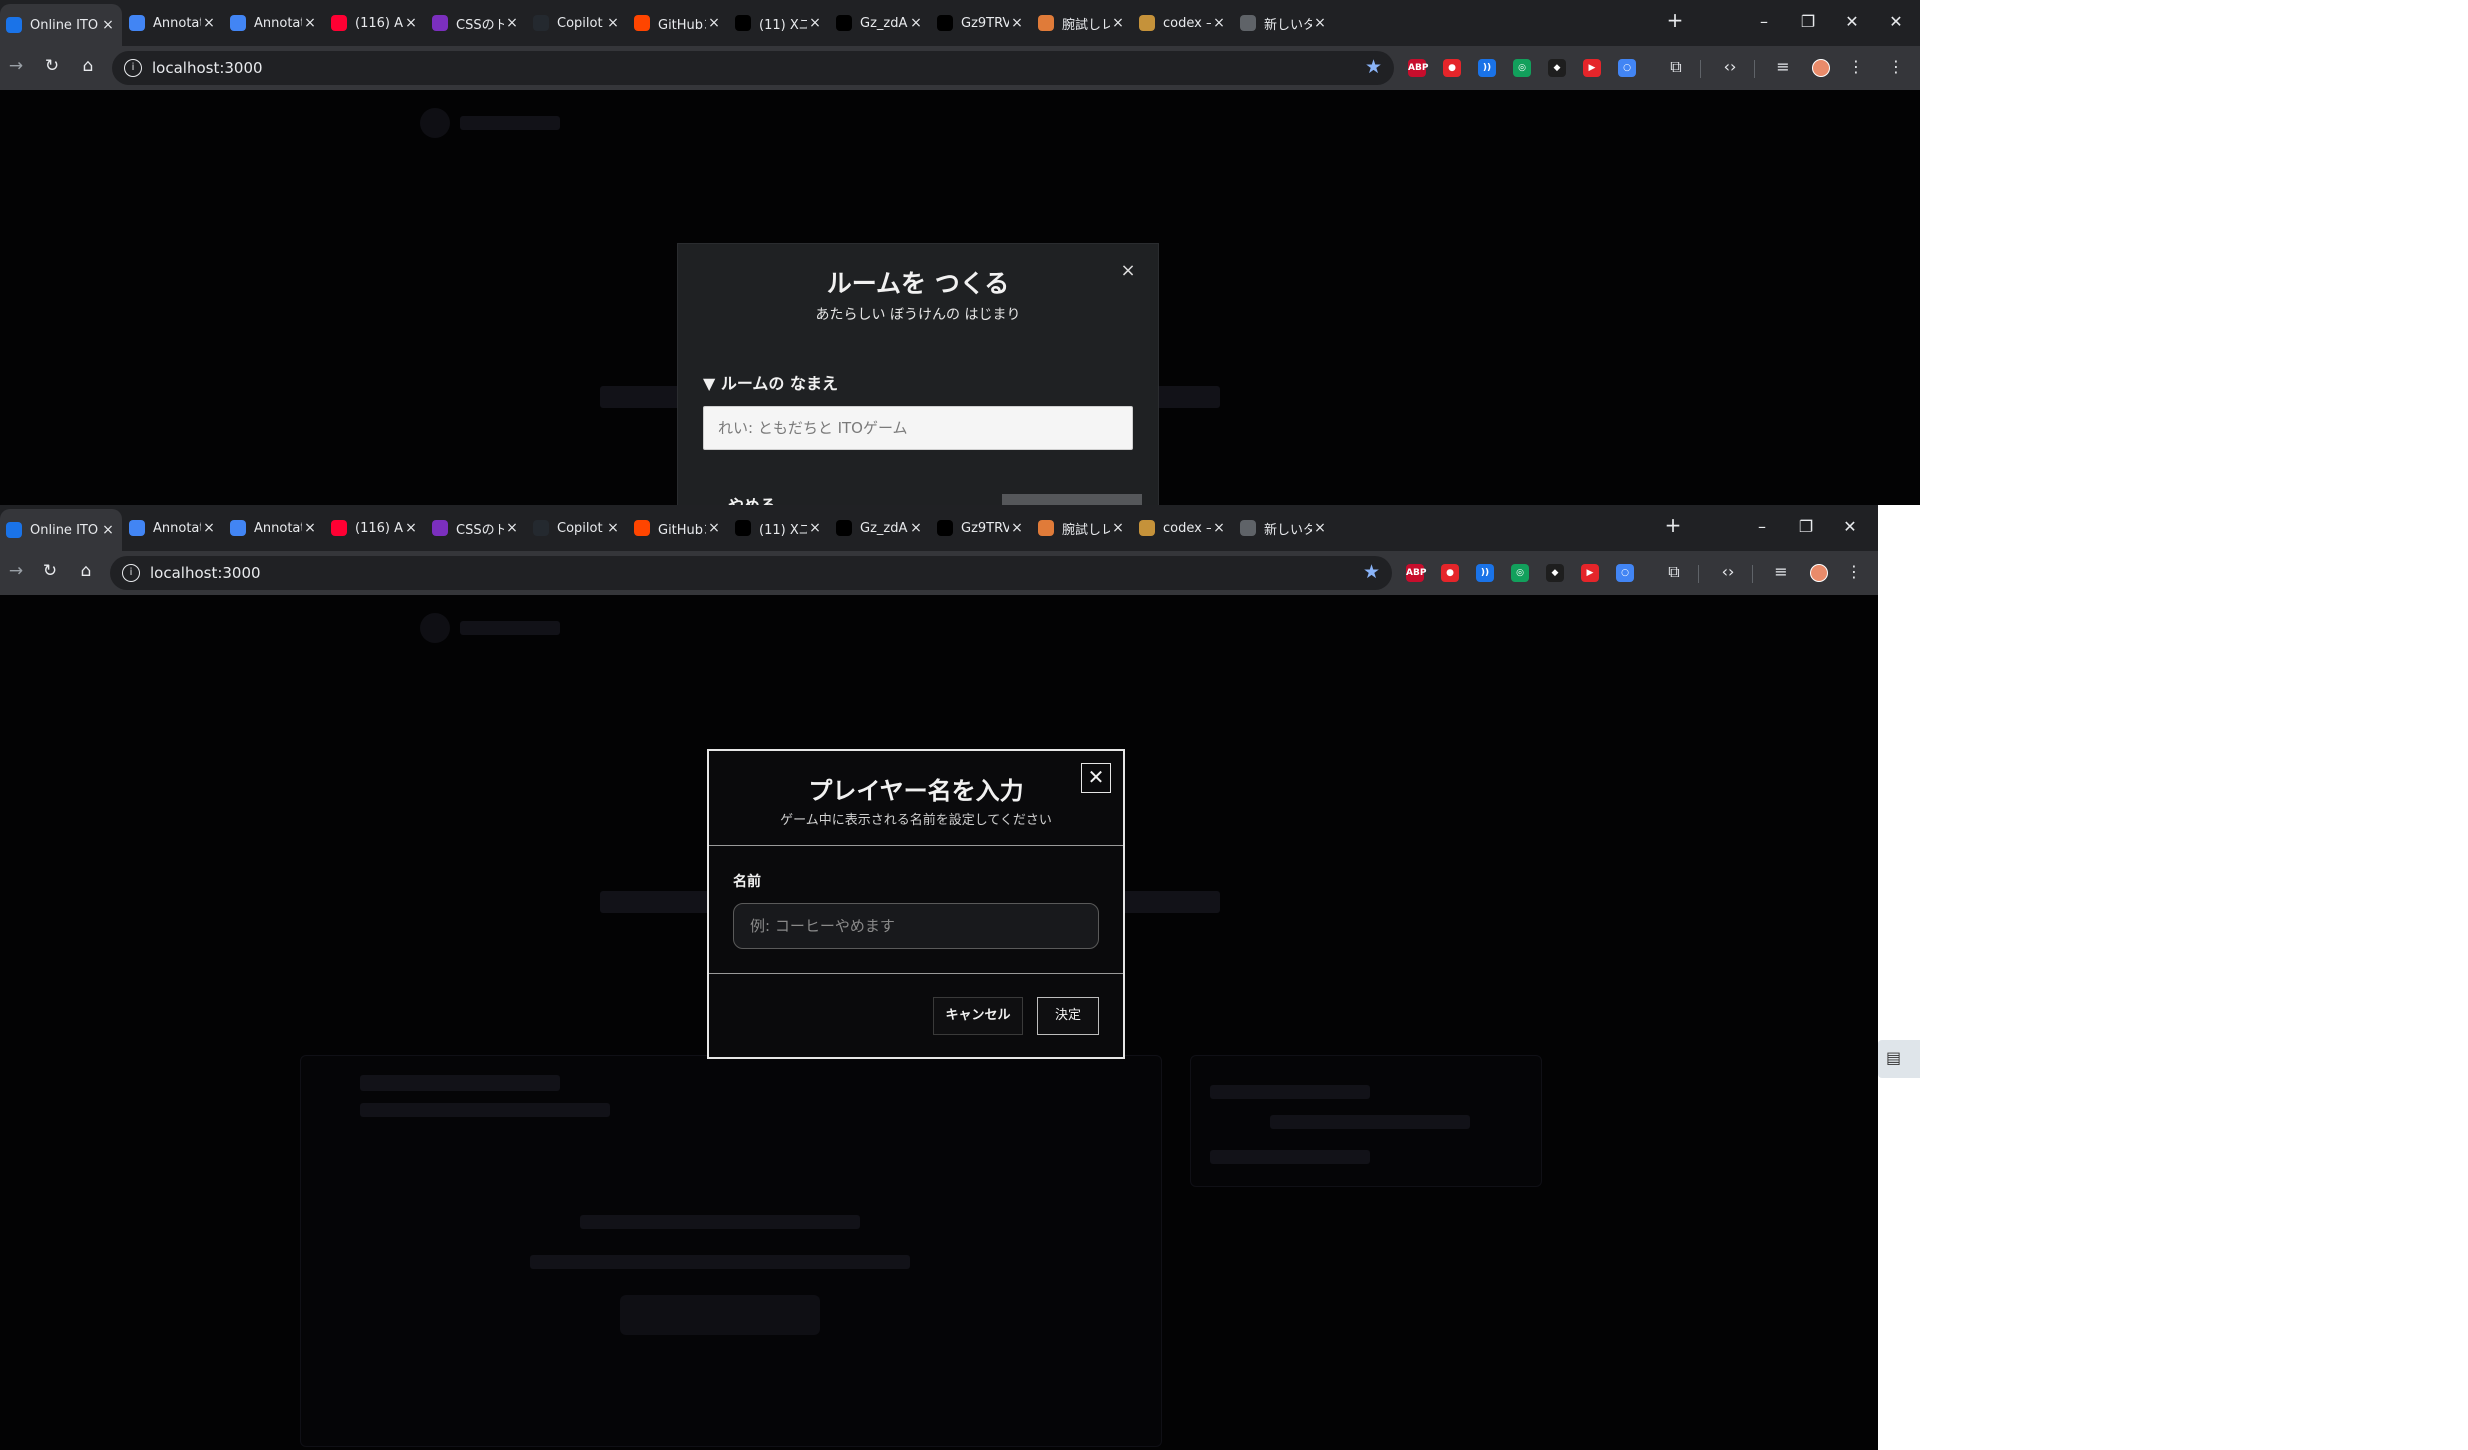 The image size is (2468, 1450). Describe the element at coordinates (918, 428) in the screenshot. I see `room-name-input` at that location.